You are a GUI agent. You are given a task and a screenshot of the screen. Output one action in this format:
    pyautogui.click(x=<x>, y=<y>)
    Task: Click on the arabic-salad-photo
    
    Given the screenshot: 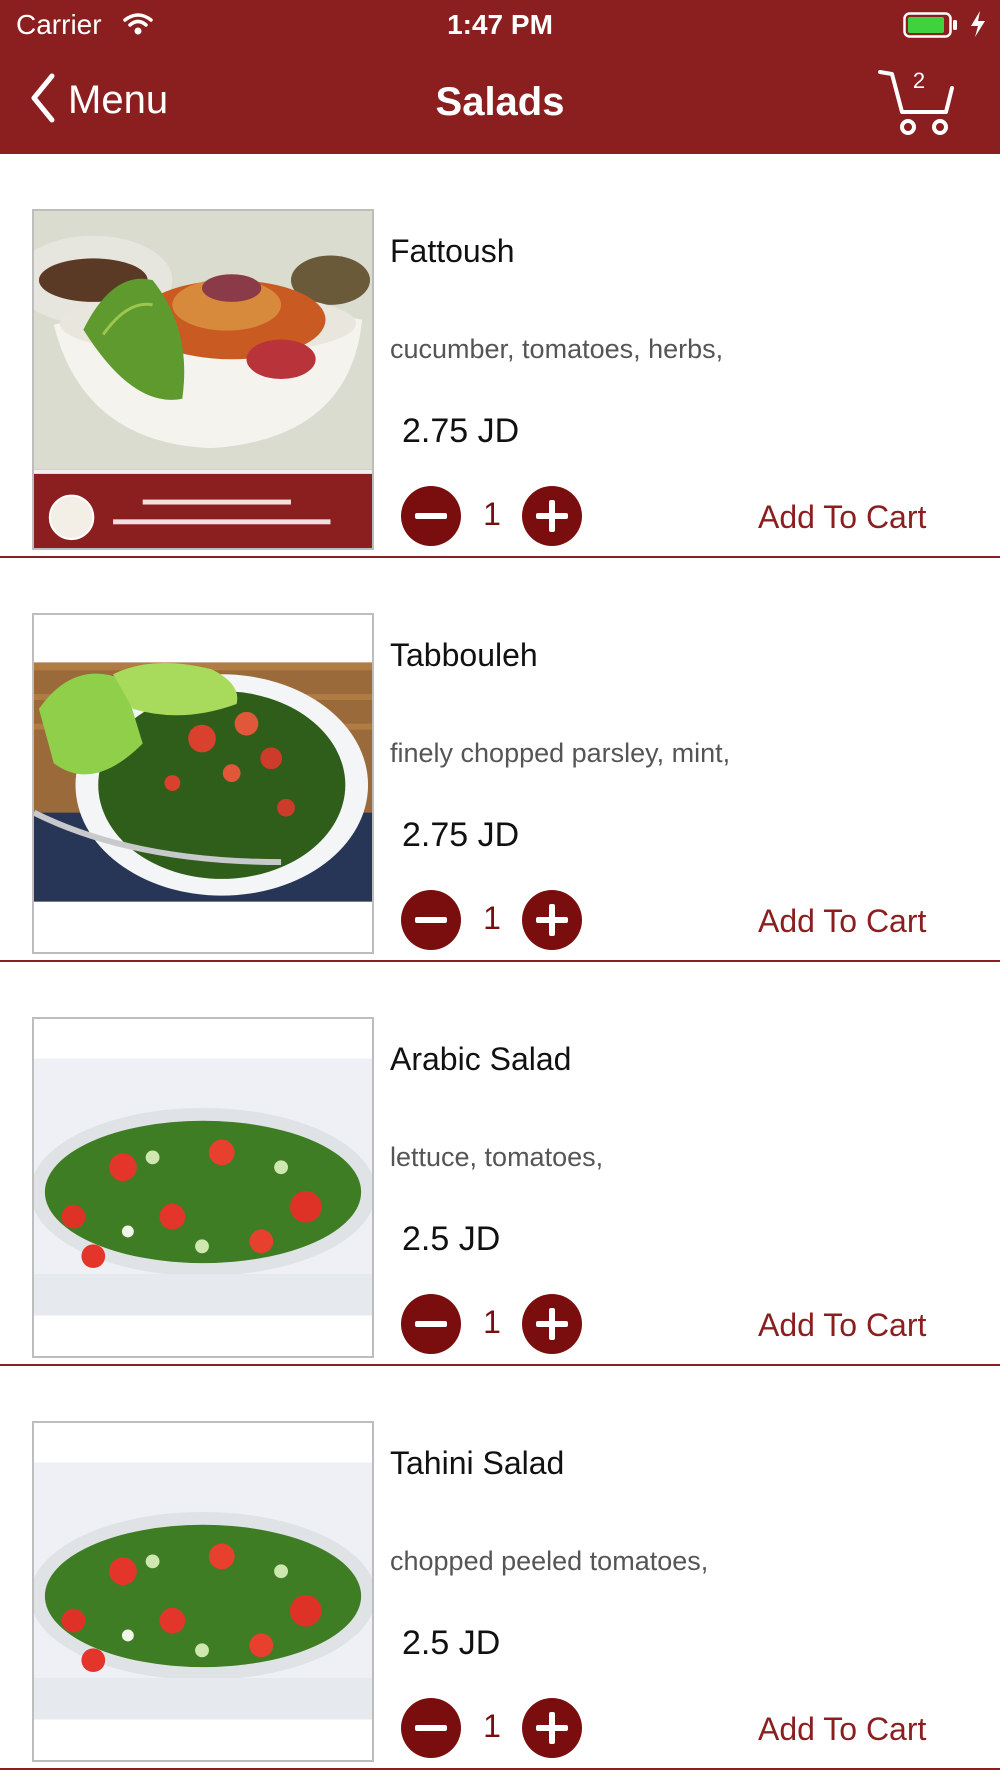 What is the action you would take?
    pyautogui.click(x=203, y=1187)
    